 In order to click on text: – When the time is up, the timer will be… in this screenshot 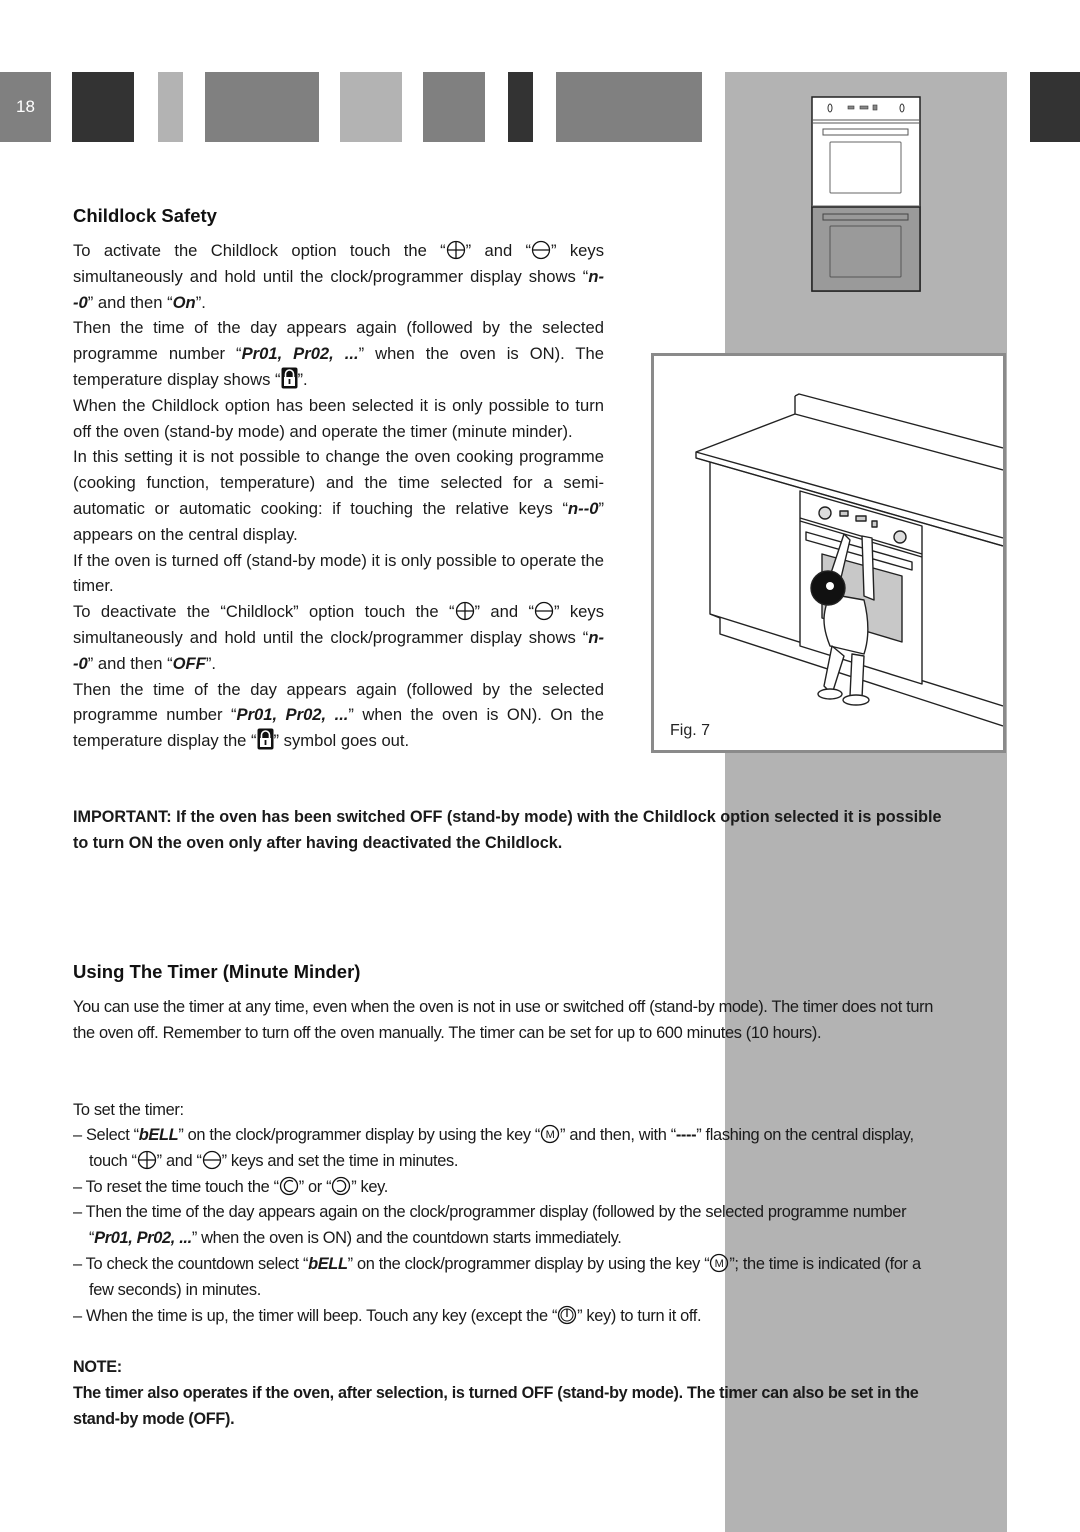, I will do `click(315, 1315)`.